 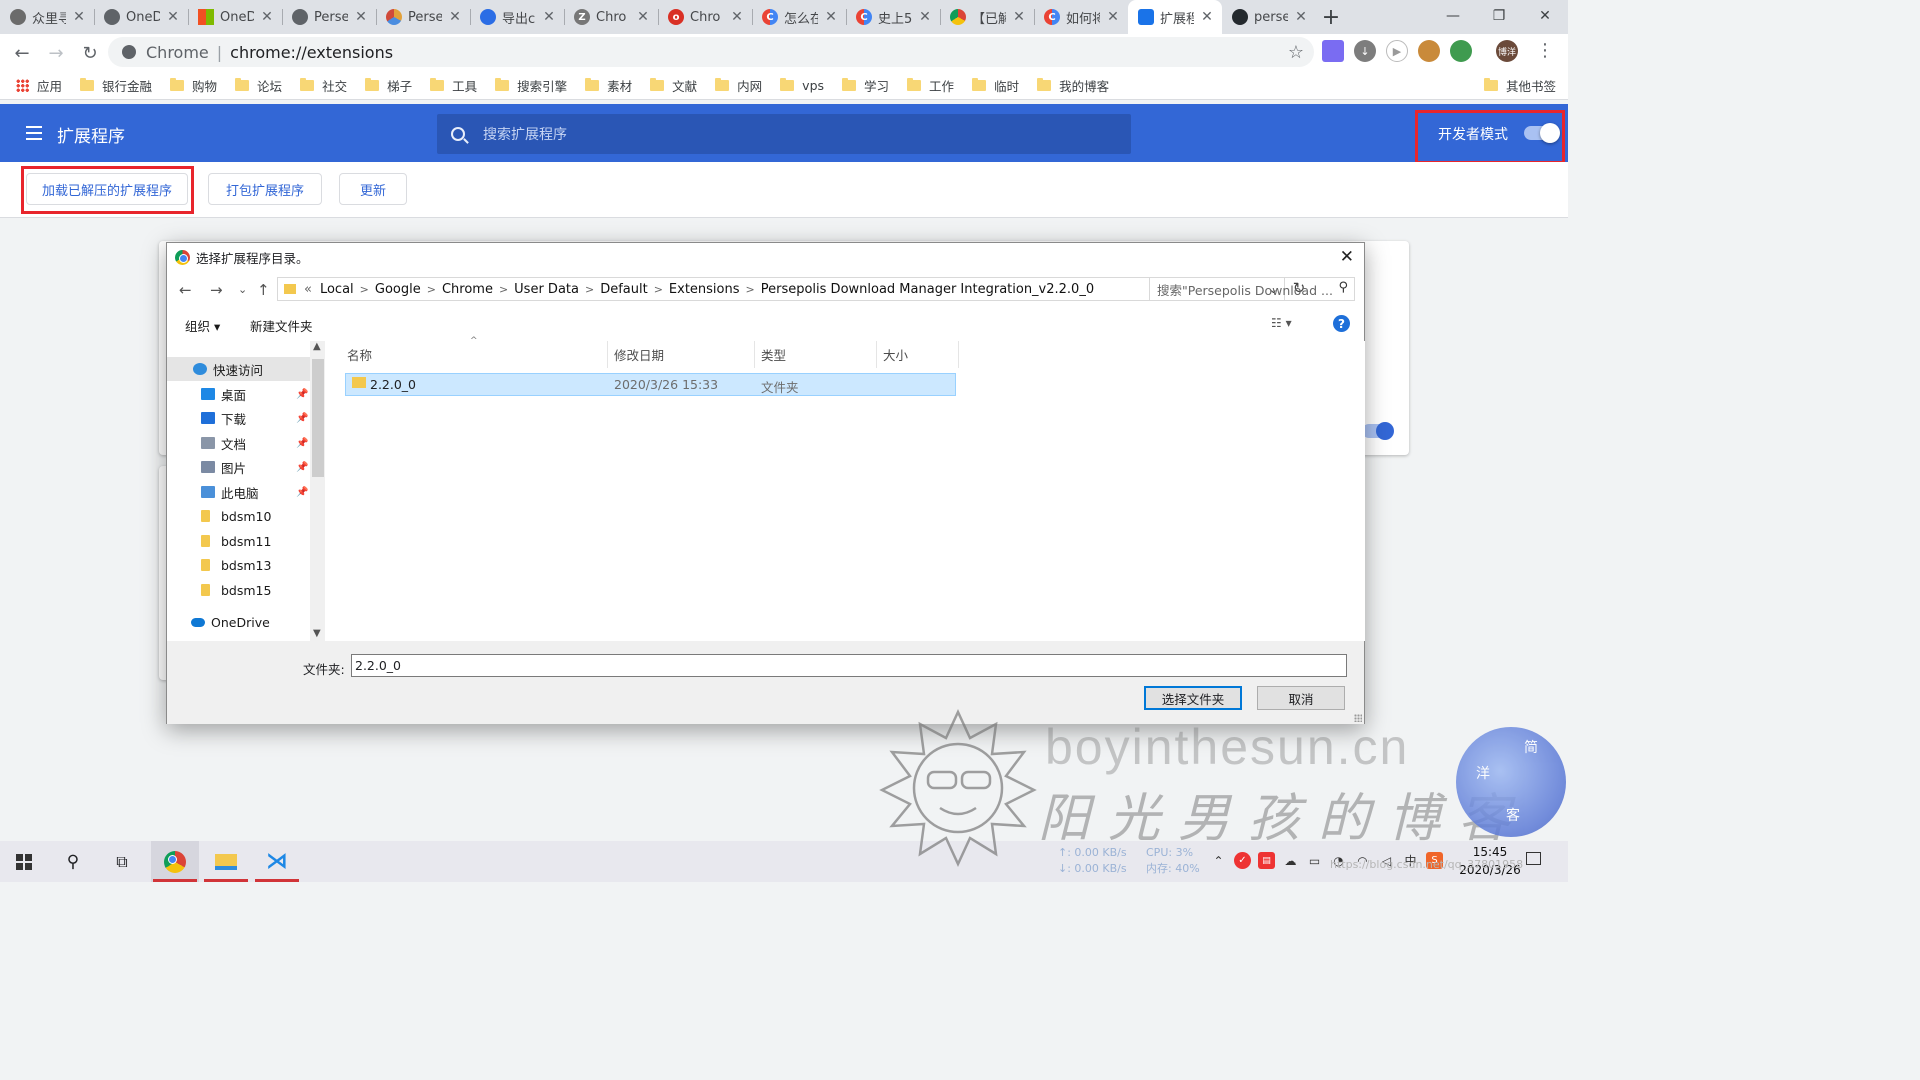 I want to click on bookmark-folder: 内网, so click(x=738, y=85).